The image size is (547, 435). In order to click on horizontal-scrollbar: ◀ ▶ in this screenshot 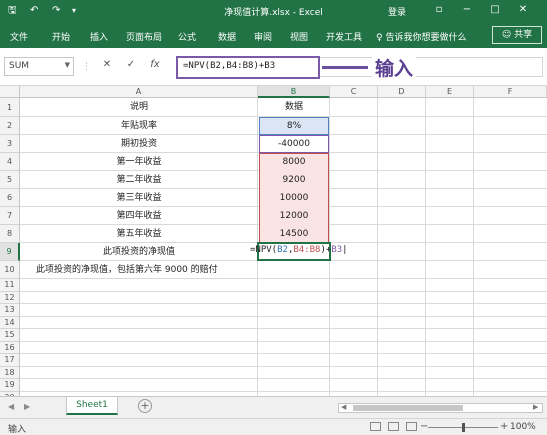, I will do `click(440, 408)`.